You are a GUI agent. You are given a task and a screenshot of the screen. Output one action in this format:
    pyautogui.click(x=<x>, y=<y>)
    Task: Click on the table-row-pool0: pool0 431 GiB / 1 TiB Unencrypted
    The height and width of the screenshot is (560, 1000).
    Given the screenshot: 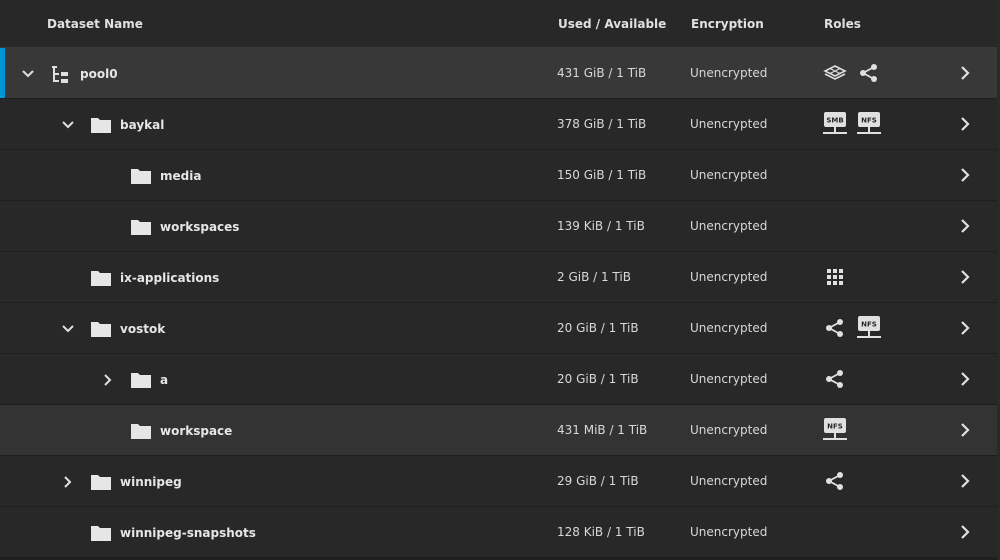 What is the action you would take?
    pyautogui.click(x=500, y=73)
    